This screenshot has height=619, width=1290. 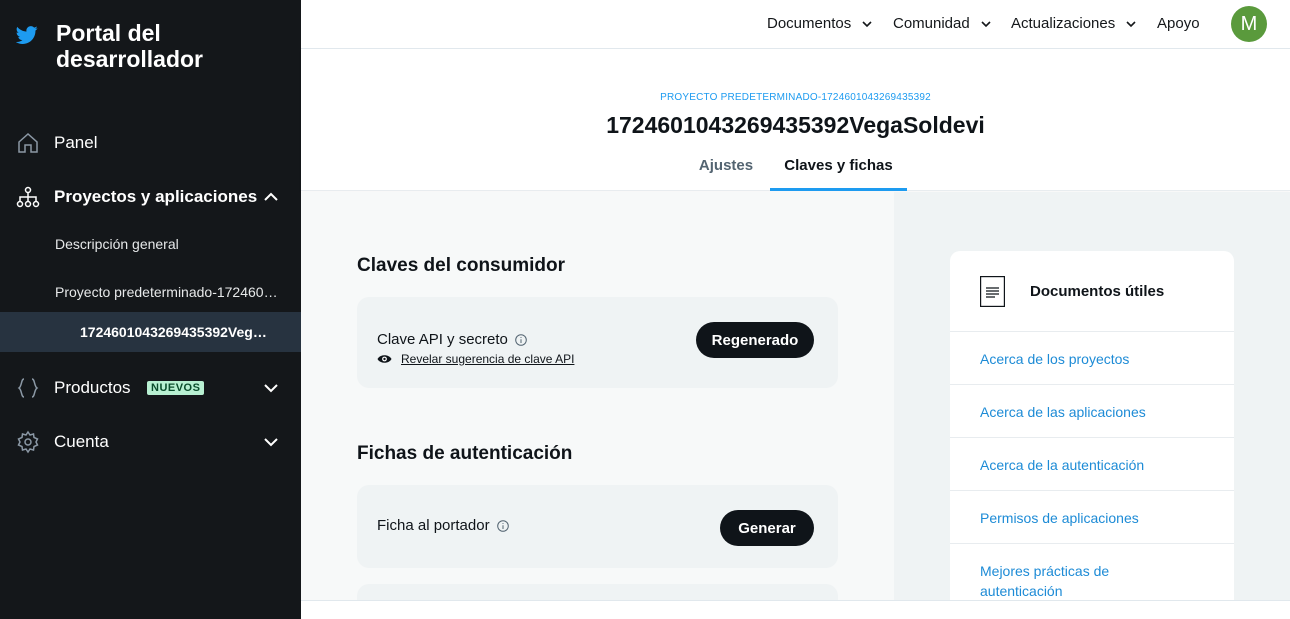 What do you see at coordinates (1062, 465) in the screenshot?
I see `docs-link-label: Acerca de la autenticación` at bounding box center [1062, 465].